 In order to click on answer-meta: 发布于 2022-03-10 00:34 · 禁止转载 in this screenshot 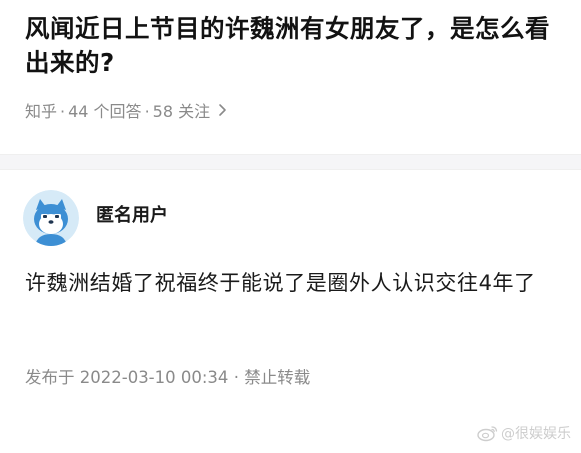, I will do `click(167, 378)`.